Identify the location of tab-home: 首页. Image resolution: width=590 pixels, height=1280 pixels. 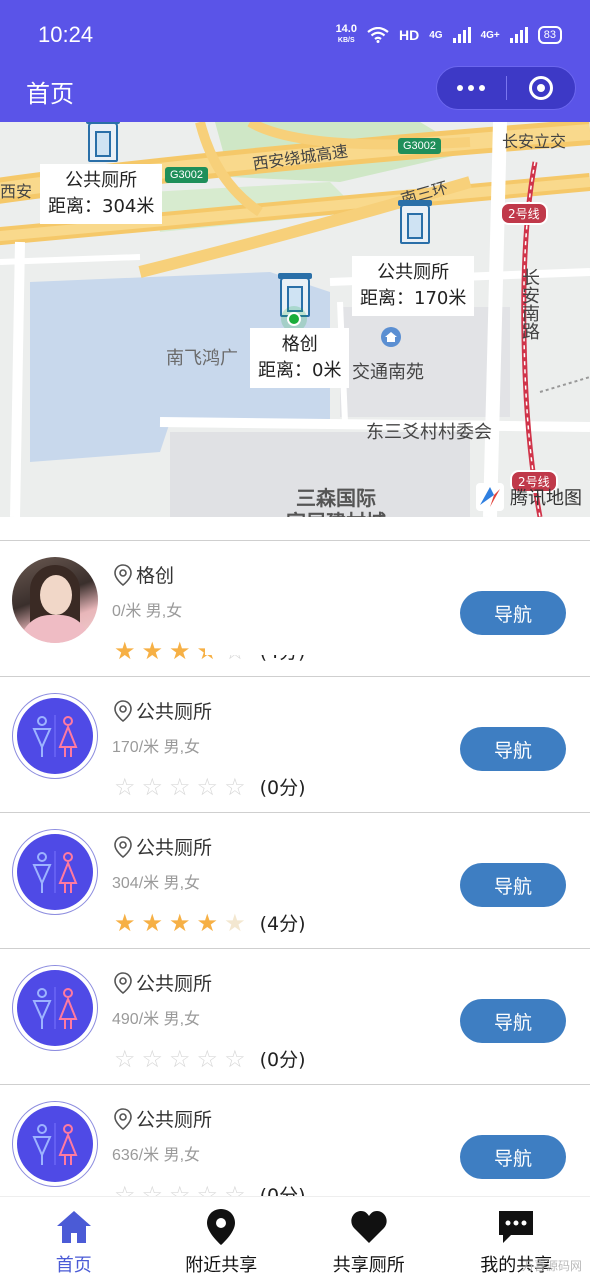
(74, 1238).